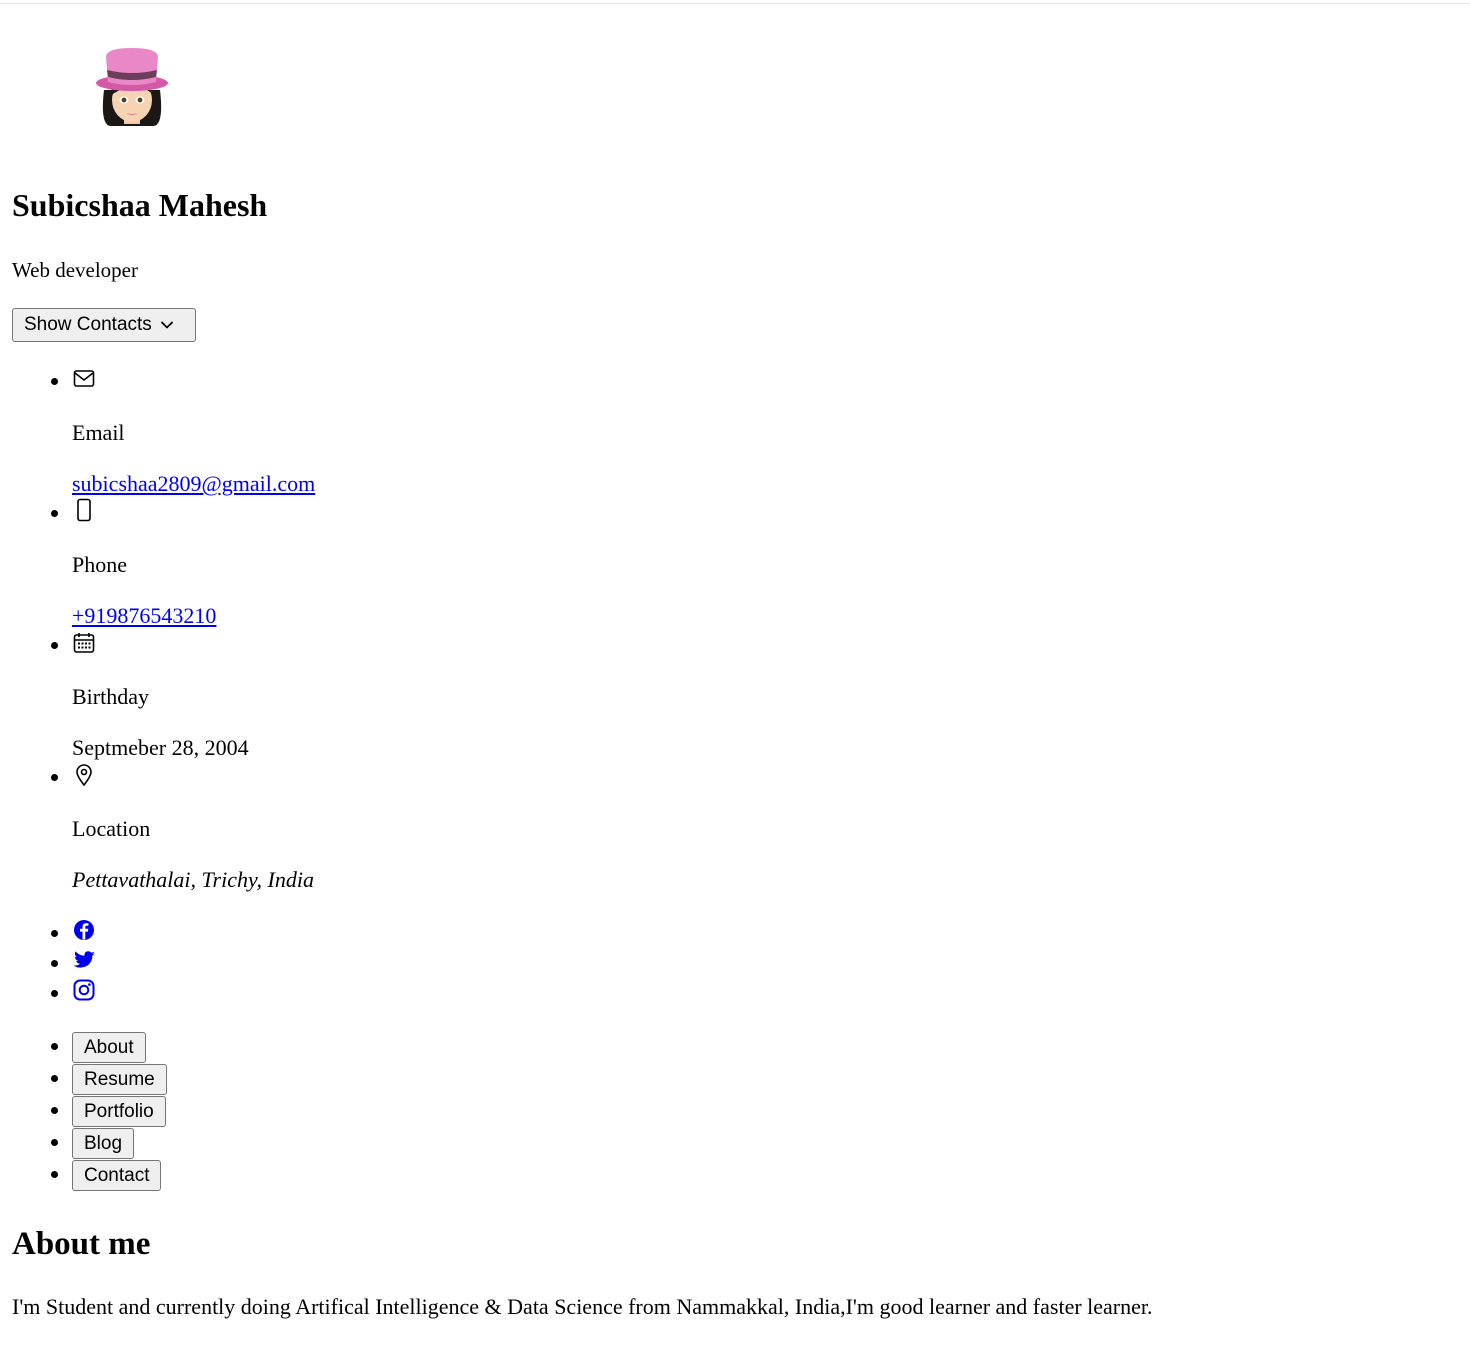 Image resolution: width=1470 pixels, height=1347 pixels. I want to click on show-contacts-button: Show Contacts, so click(104, 325).